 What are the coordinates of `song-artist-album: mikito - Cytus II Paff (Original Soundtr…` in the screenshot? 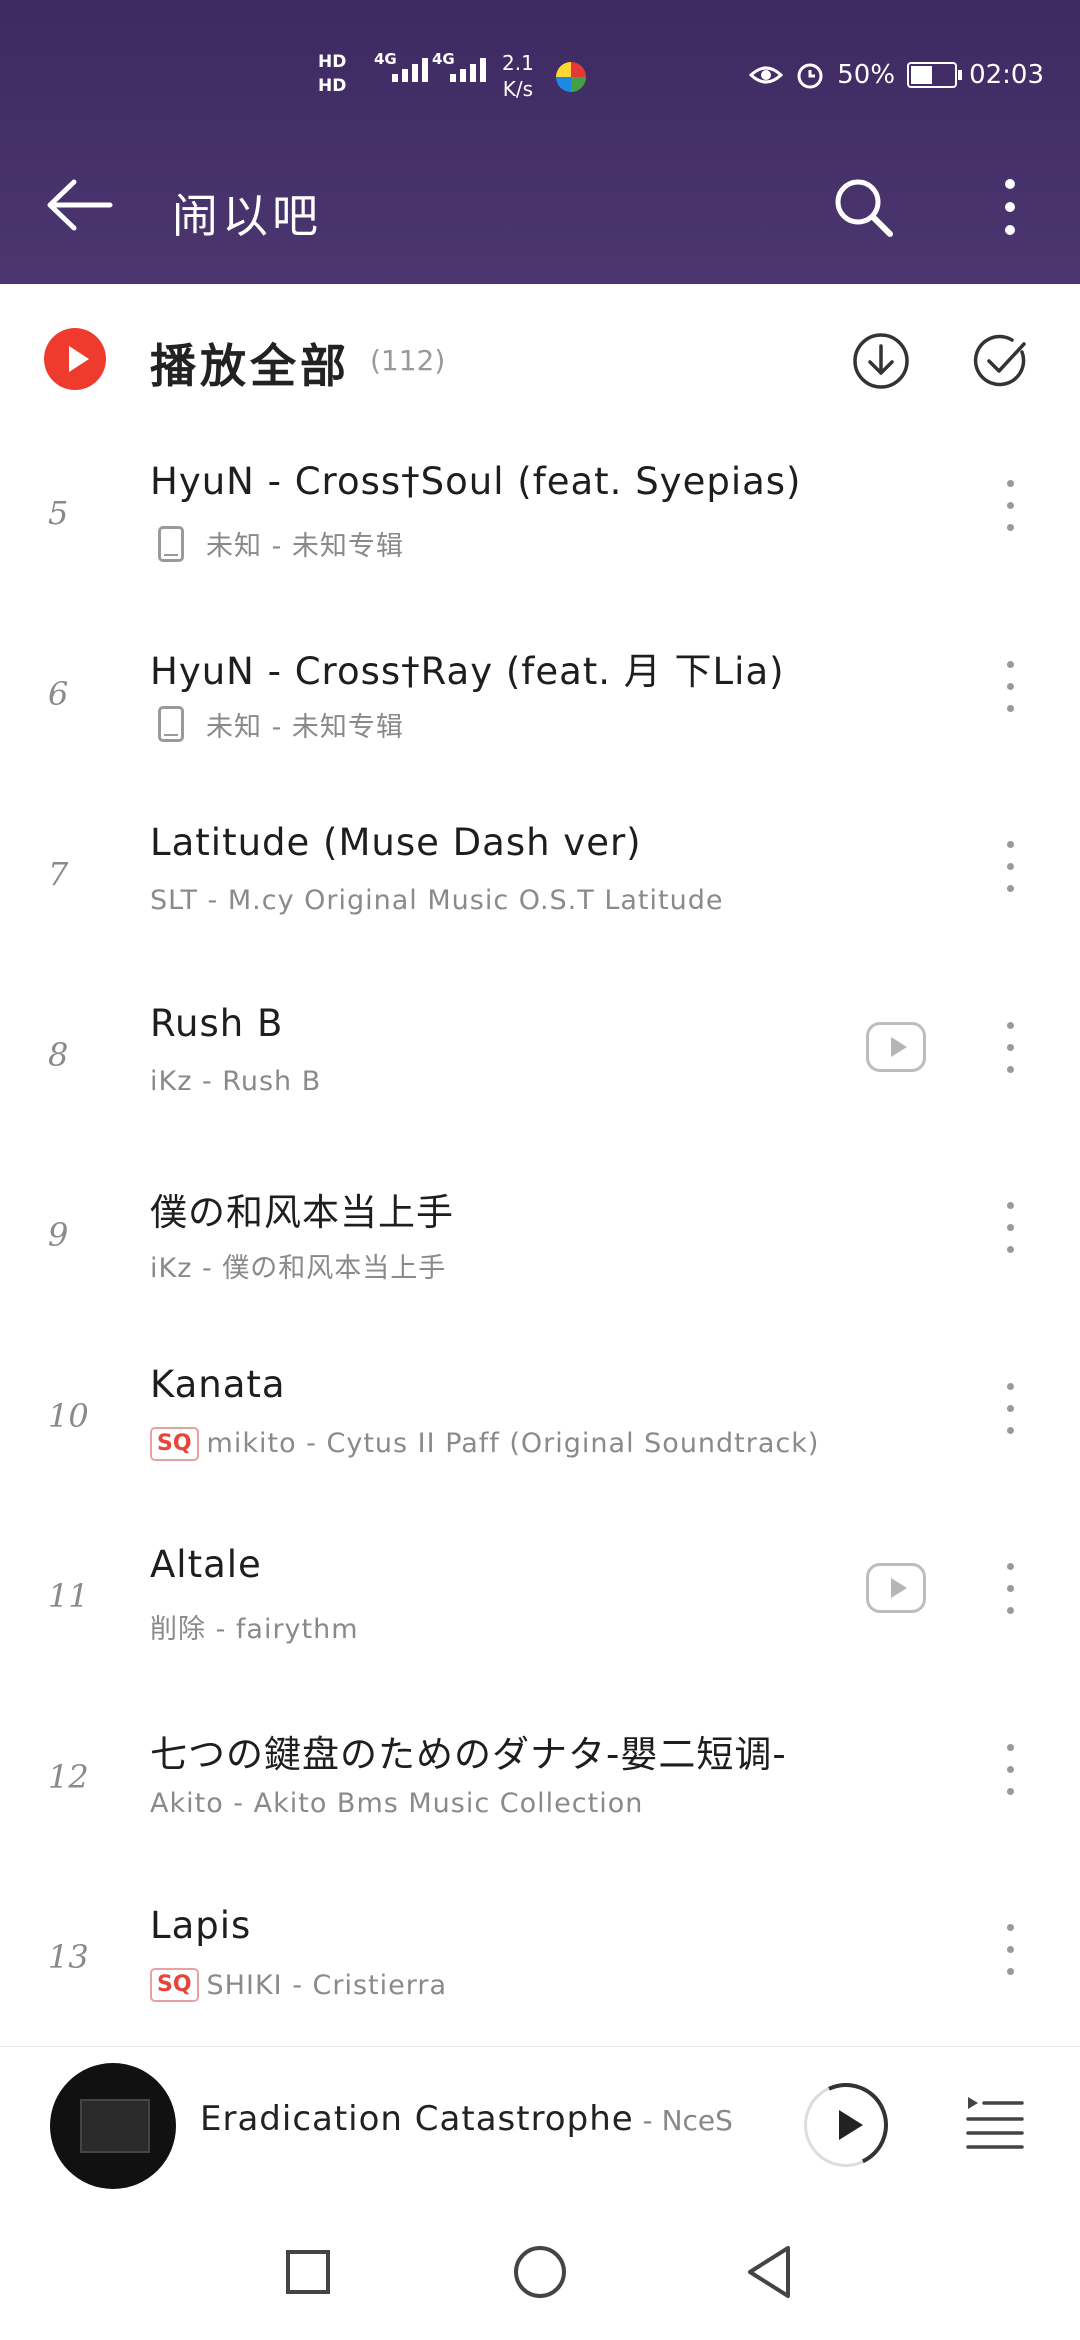 It's located at (513, 1443).